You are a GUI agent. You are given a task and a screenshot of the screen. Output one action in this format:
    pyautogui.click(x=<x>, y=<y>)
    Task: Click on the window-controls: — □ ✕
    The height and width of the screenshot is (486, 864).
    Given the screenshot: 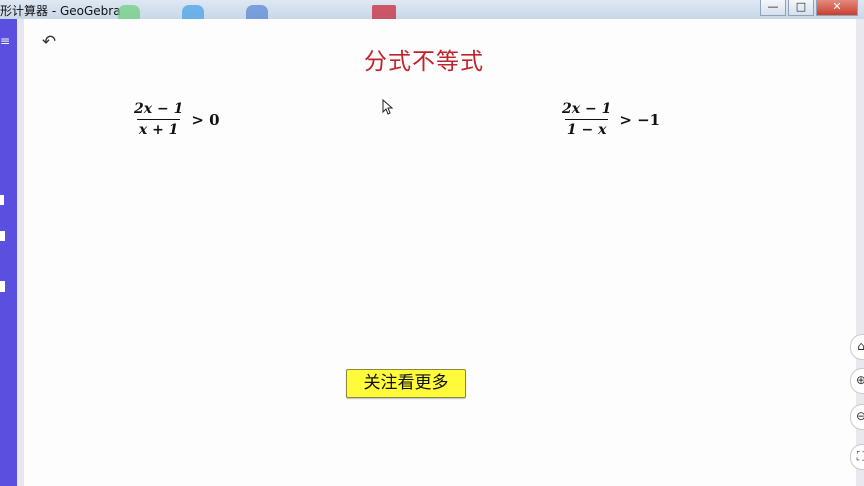 What is the action you would take?
    pyautogui.click(x=809, y=8)
    